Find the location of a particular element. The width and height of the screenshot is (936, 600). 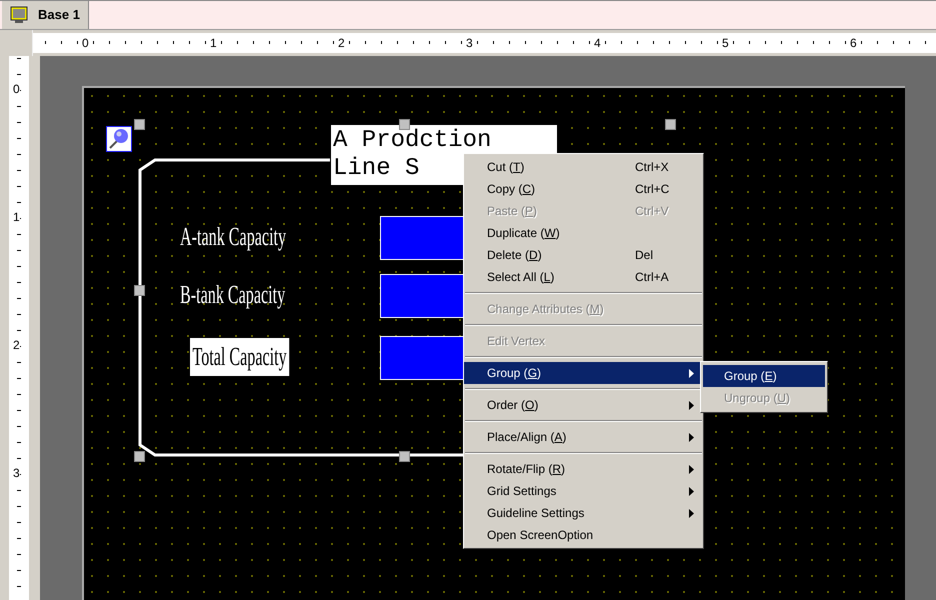

ruler-number: 1 is located at coordinates (16, 217).